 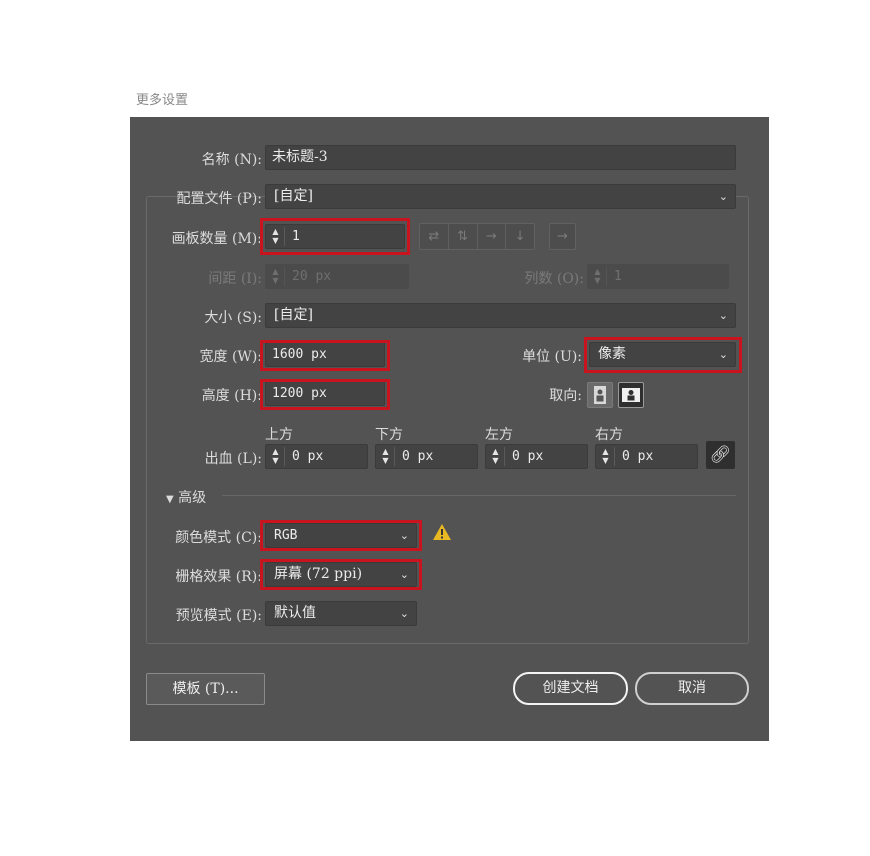 What do you see at coordinates (293, 196) in the screenshot?
I see `profile-value: [自定]` at bounding box center [293, 196].